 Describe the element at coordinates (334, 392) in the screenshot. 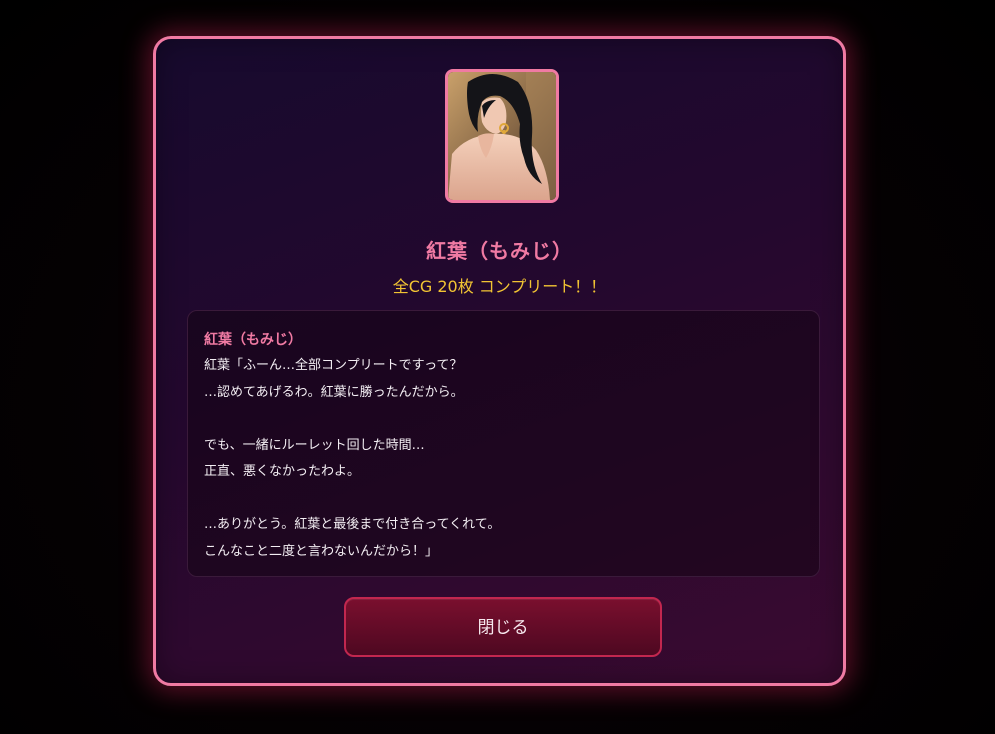

I see `dialogue-line: …認めてあげるわ。紅葉に勝ったんだから。` at that location.